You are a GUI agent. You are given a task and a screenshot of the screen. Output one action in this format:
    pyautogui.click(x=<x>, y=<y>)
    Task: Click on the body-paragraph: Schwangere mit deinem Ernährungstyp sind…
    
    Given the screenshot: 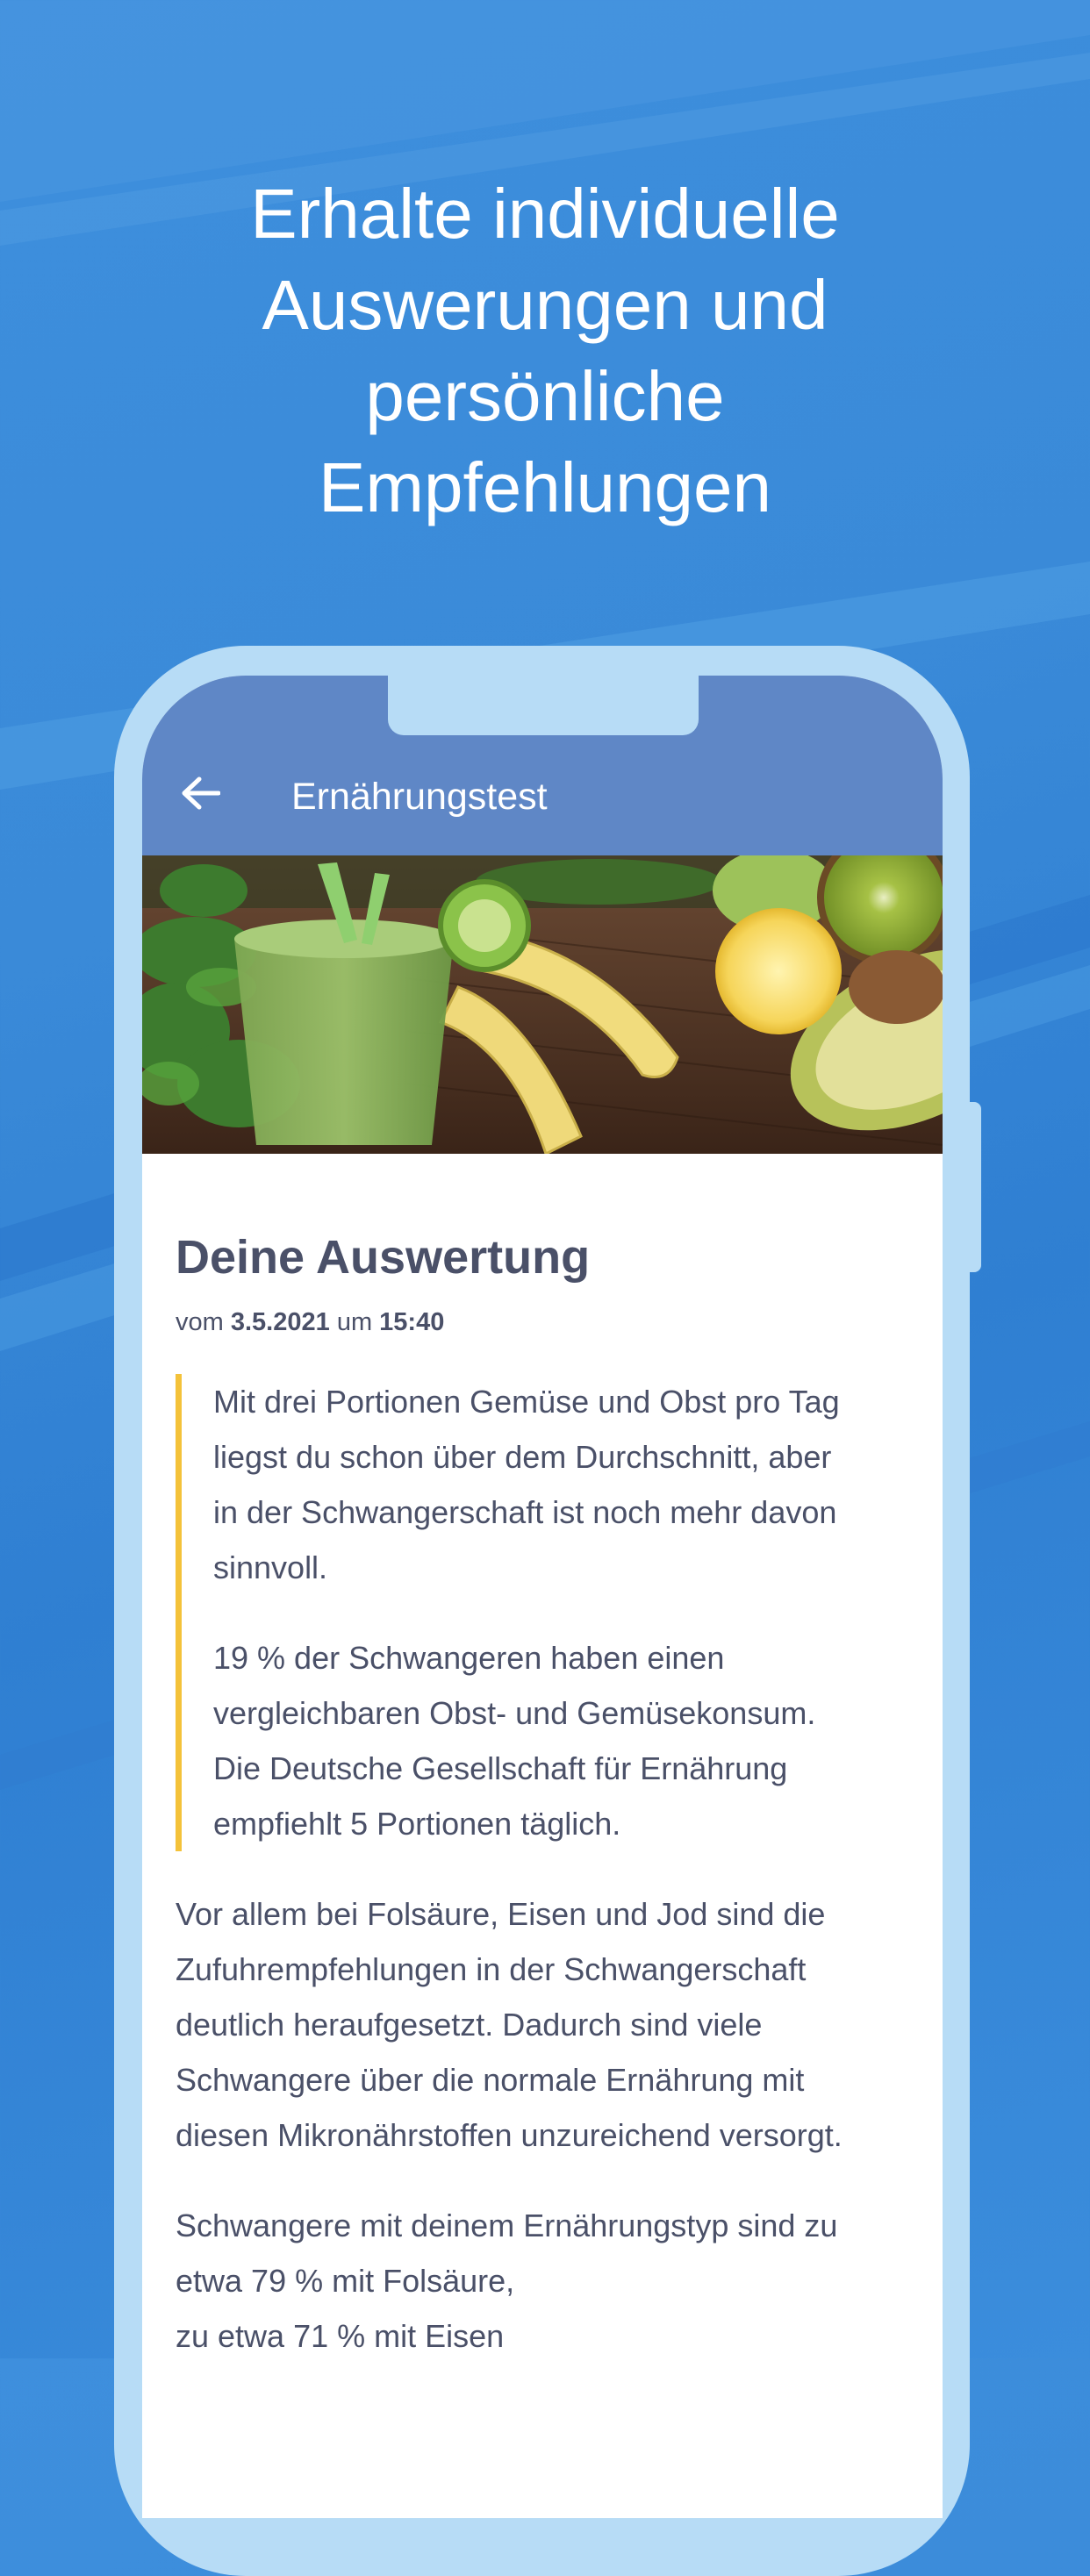 What is the action you would take?
    pyautogui.click(x=544, y=2281)
    